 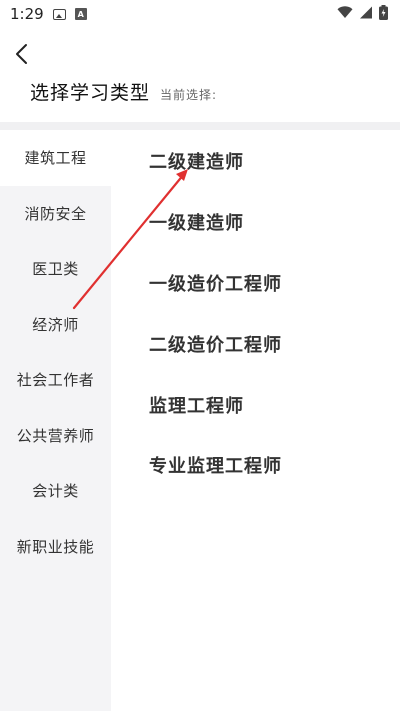 What do you see at coordinates (200, 75) in the screenshot?
I see `header: 选择学习类型 当前选择:` at bounding box center [200, 75].